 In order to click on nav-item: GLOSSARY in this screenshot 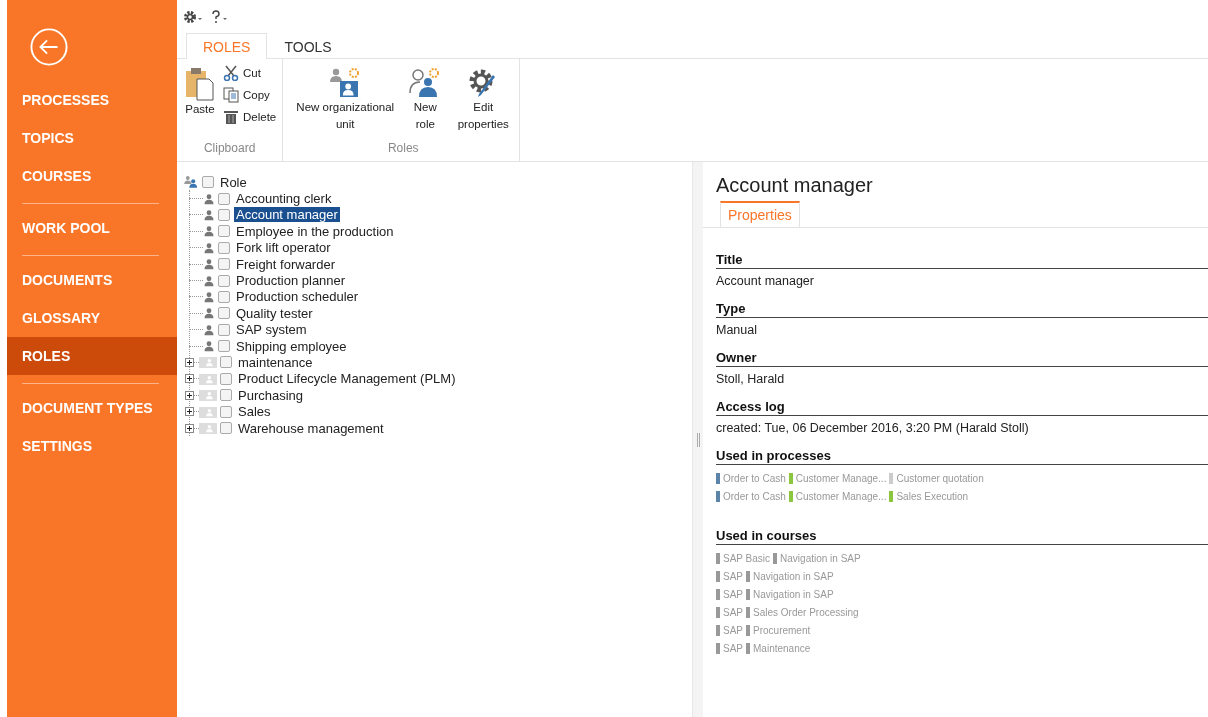, I will do `click(92, 318)`.